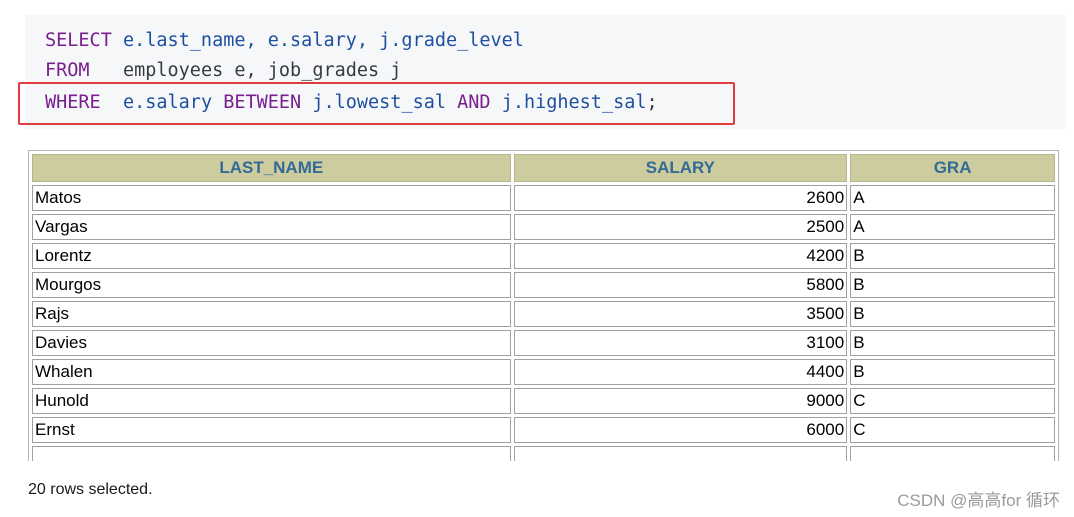 This screenshot has width=1074, height=517. Describe the element at coordinates (978, 500) in the screenshot. I see `watermark: CSDN @高高for 循环` at that location.